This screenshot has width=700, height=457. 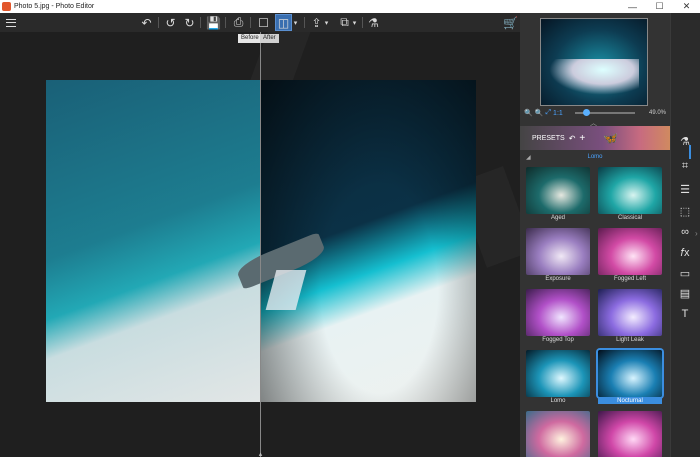 I want to click on preset-exposure: Exposure, so click(x=558, y=257).